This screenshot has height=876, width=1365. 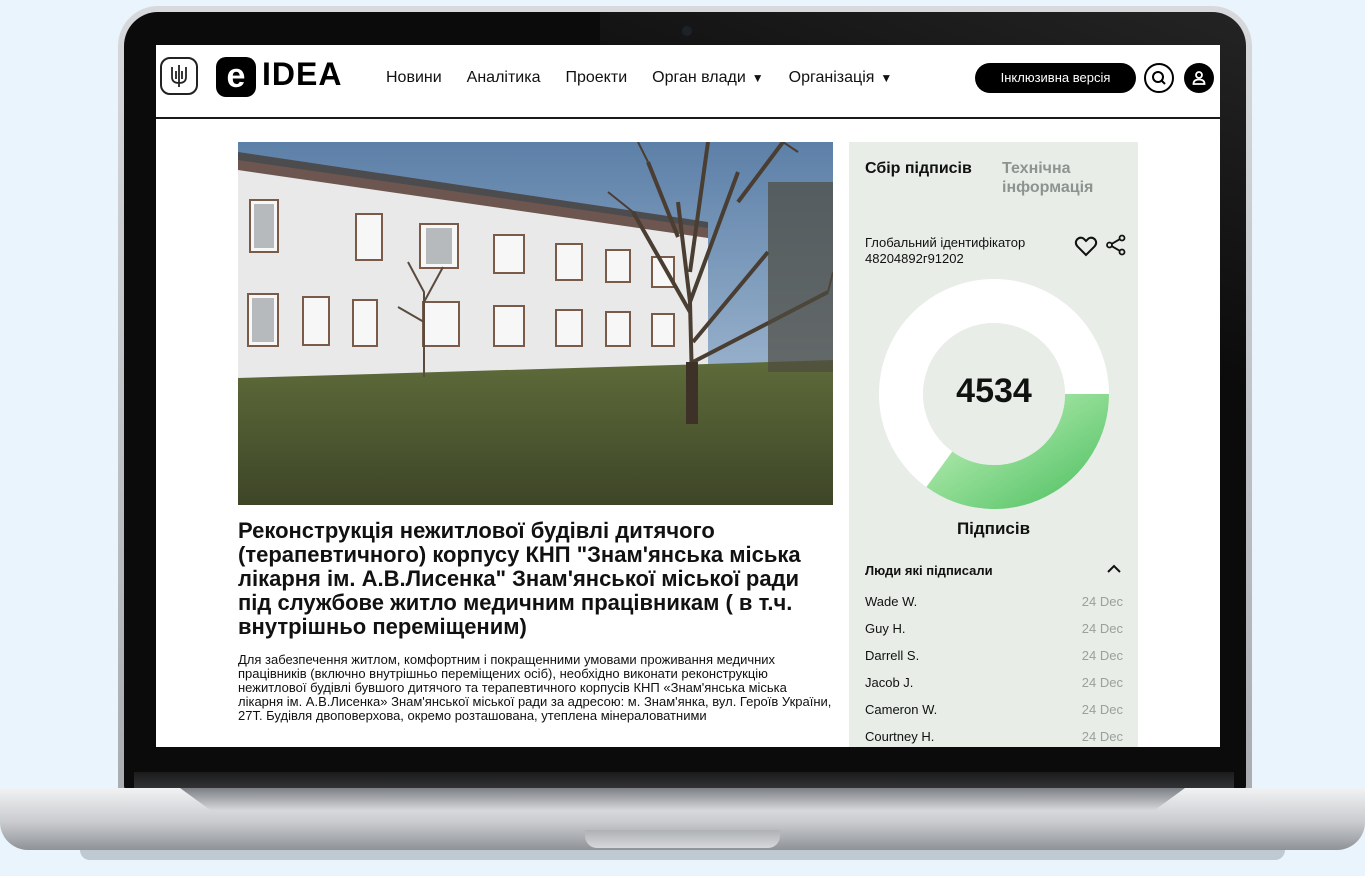 What do you see at coordinates (682, 855) in the screenshot?
I see `laptop-shadow` at bounding box center [682, 855].